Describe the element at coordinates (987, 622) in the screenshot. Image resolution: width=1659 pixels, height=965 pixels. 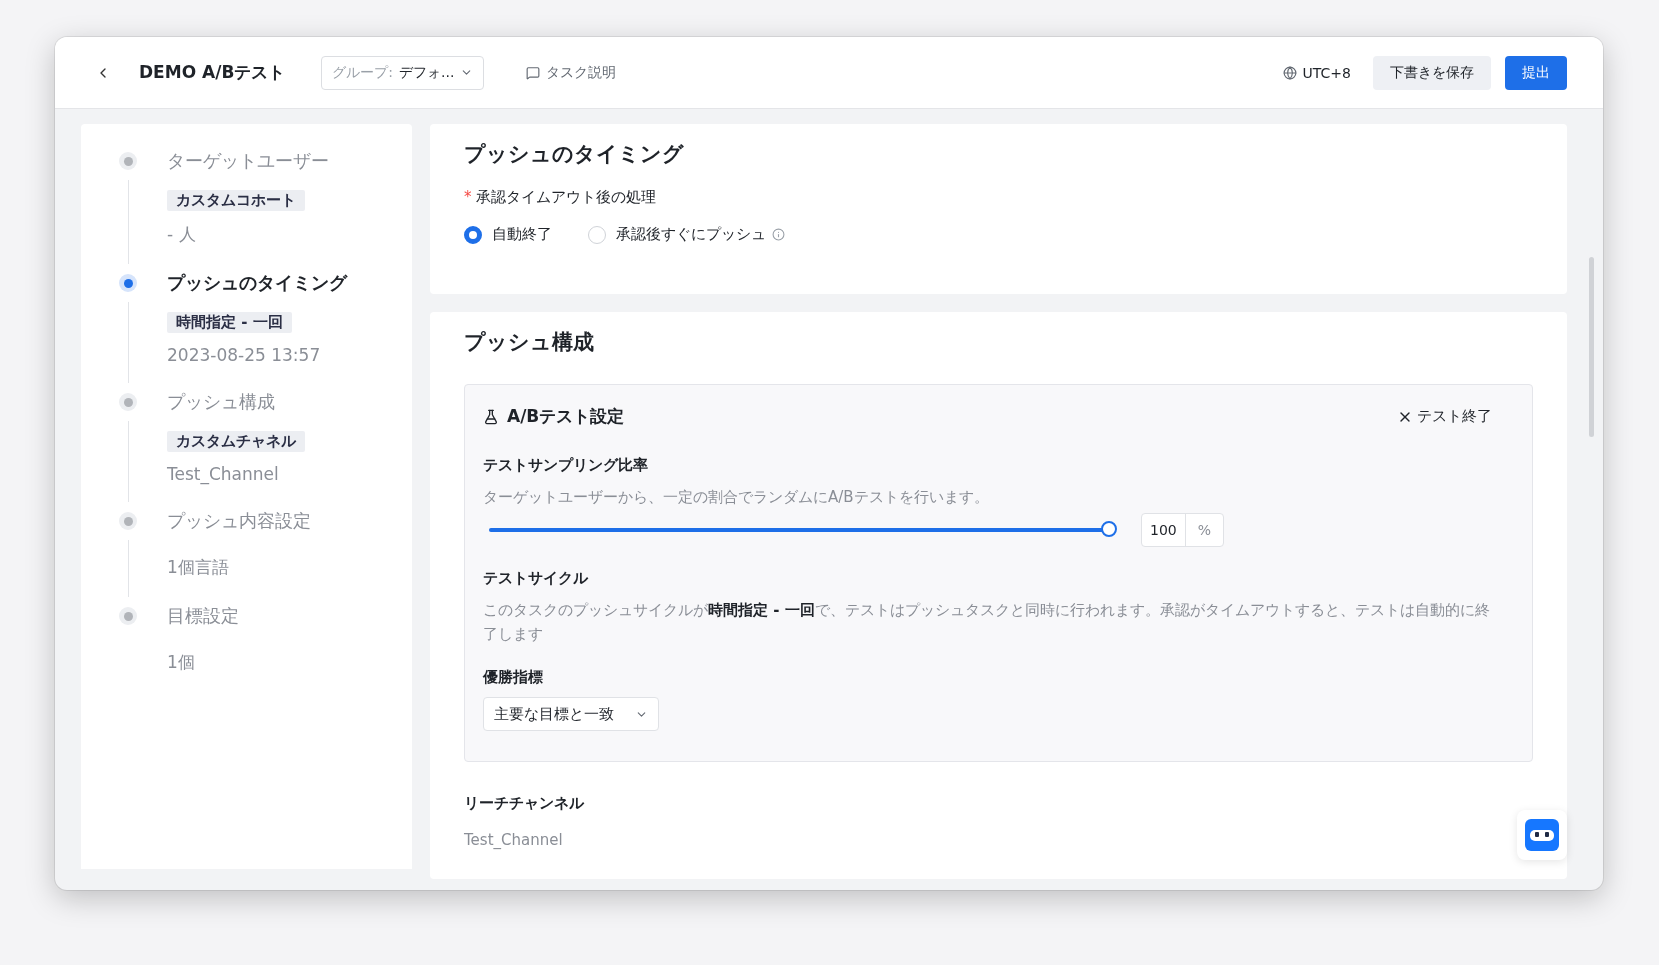
I see `cycle-description: このタスクのプッシュサイクルが時間指定 - 一回で、テストはプッシュタスクと同時に行われます。承認がタイムアウトすると、テストは自動的に終了します` at that location.